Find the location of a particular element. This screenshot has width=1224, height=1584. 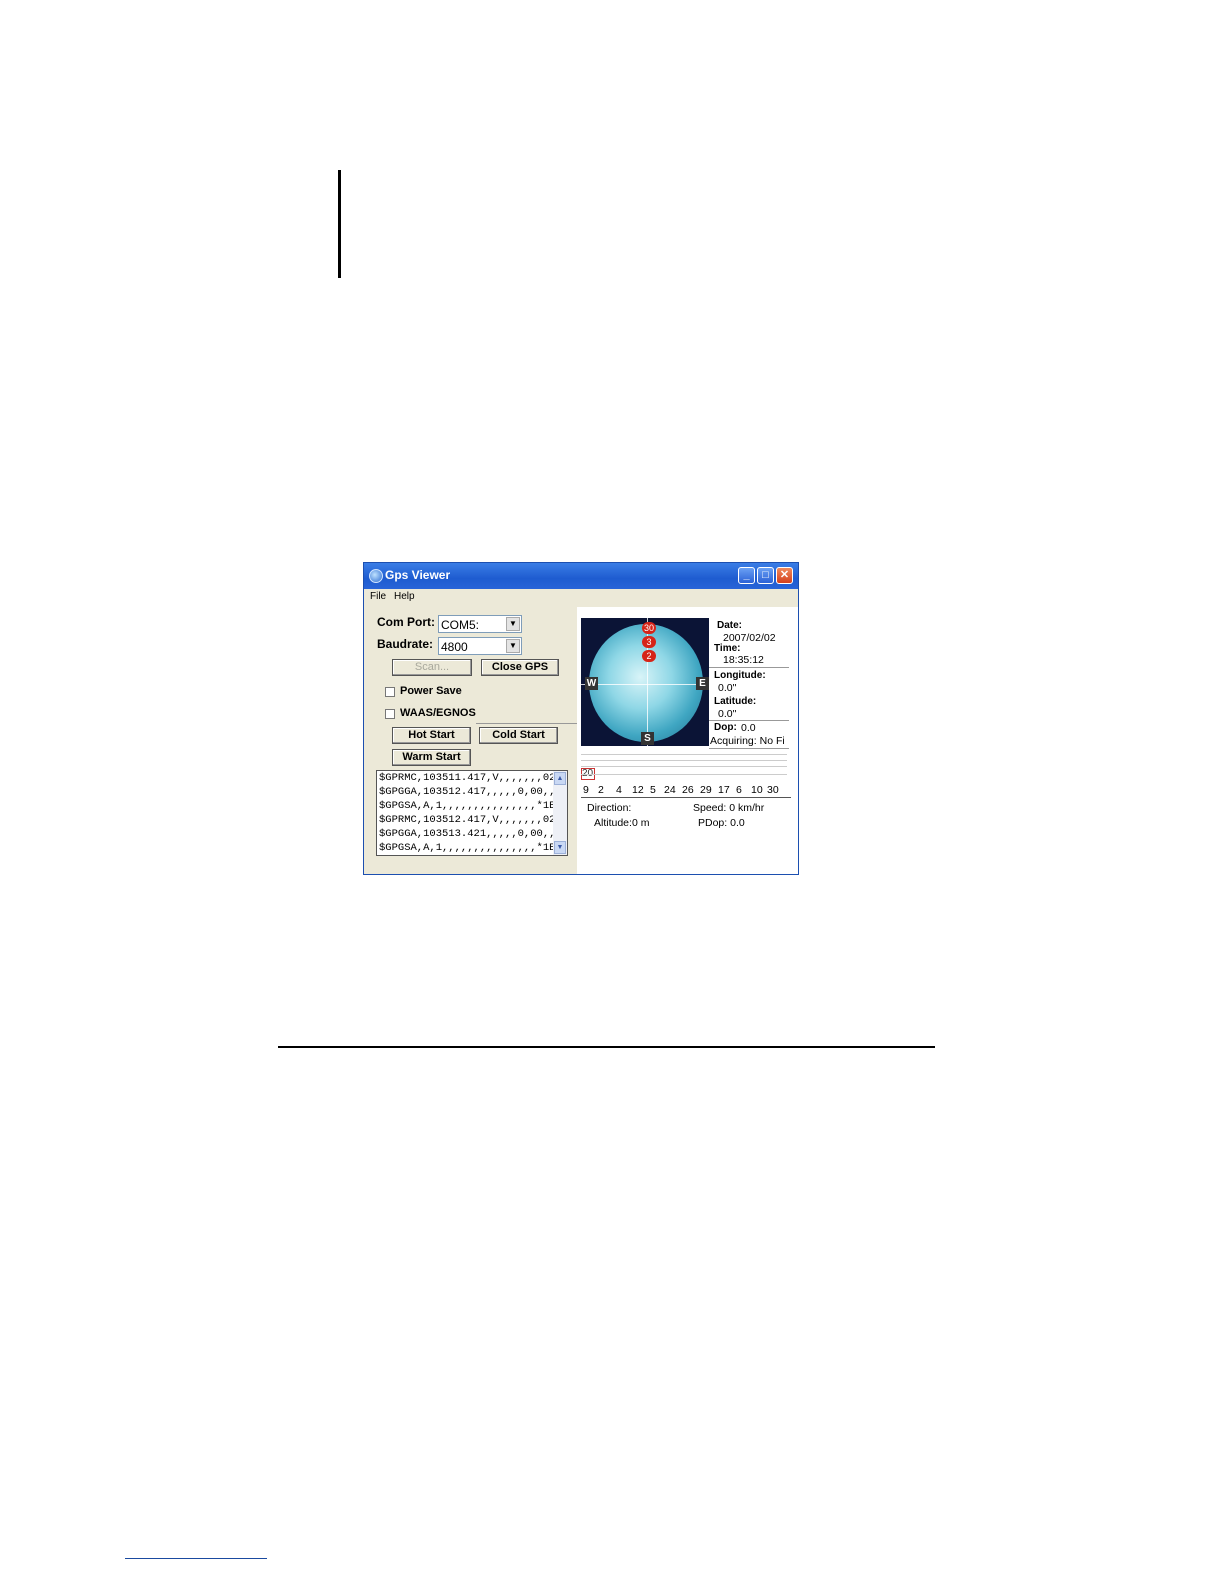

horizon-line is located at coordinates (645, 684).